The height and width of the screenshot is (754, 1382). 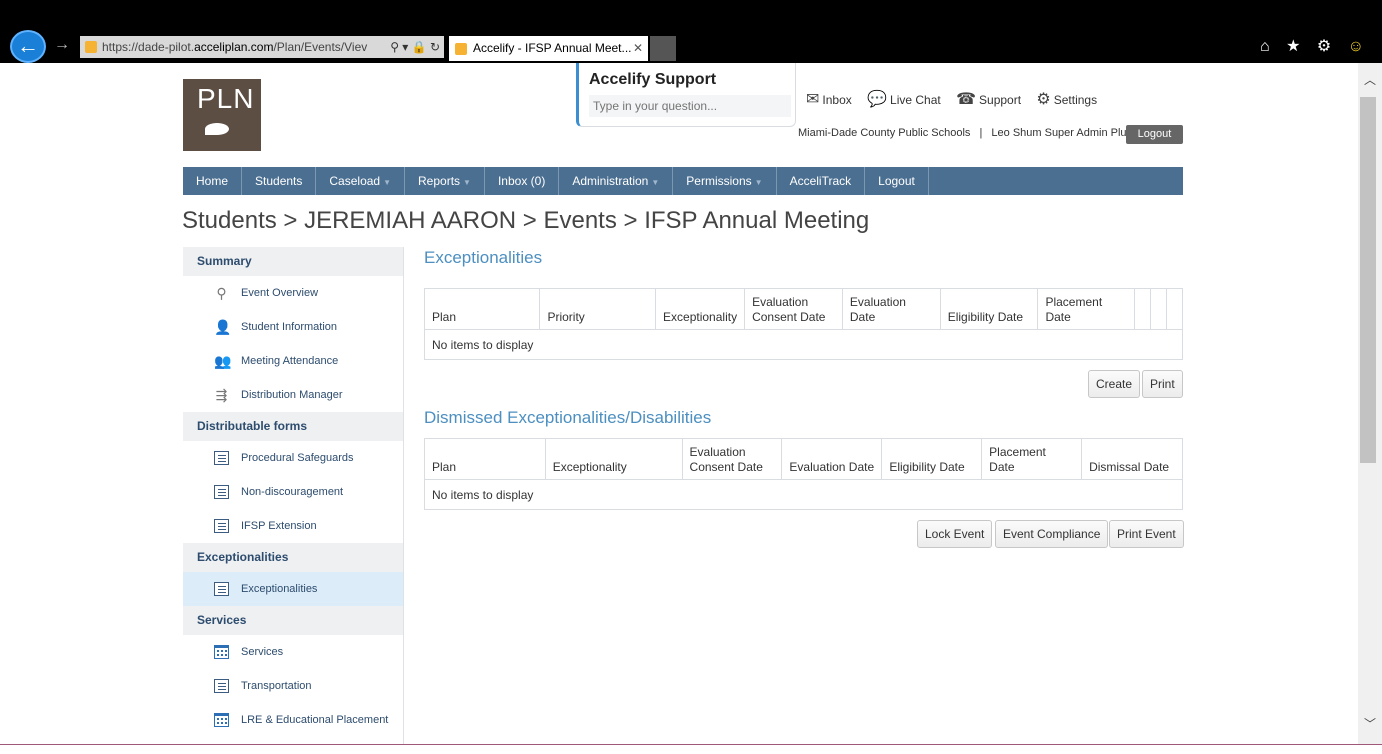 What do you see at coordinates (829, 99) in the screenshot?
I see `inbox-link: ✉ Inbox` at bounding box center [829, 99].